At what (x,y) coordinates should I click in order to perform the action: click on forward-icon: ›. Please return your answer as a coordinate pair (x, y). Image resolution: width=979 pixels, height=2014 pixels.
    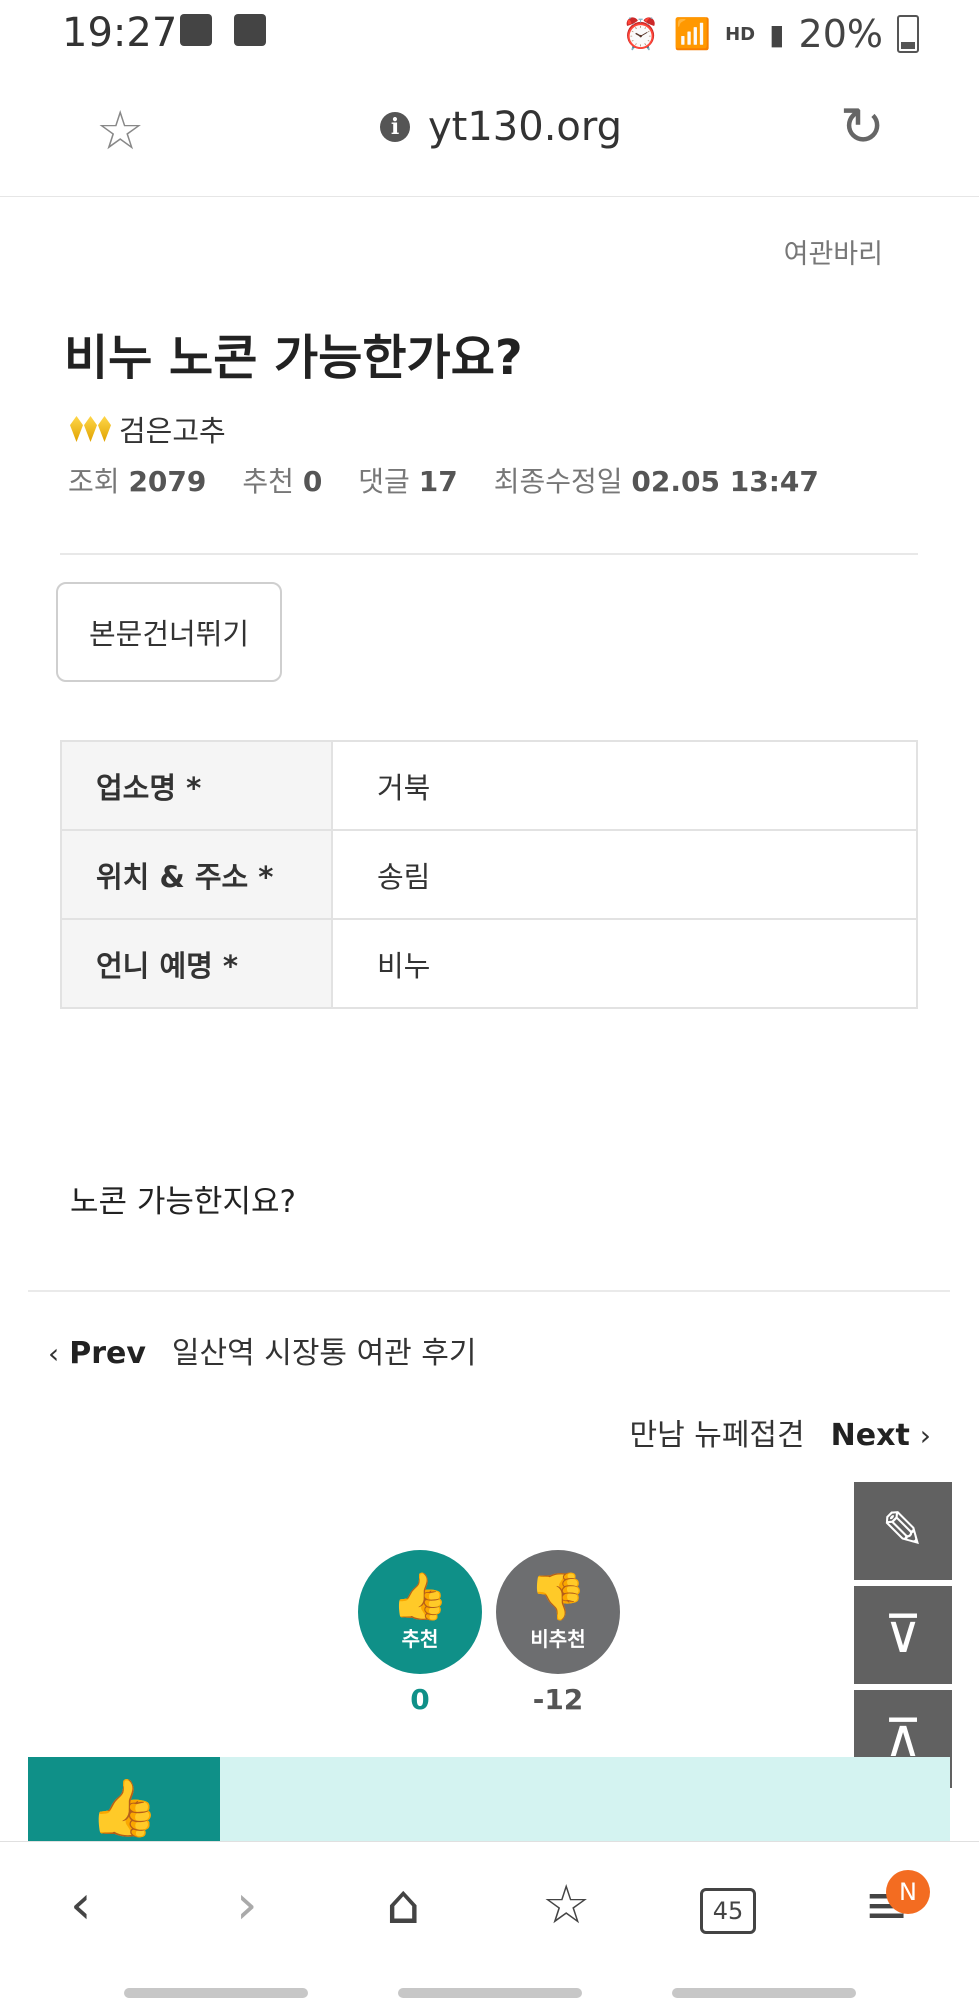
    Looking at the image, I should click on (247, 1905).